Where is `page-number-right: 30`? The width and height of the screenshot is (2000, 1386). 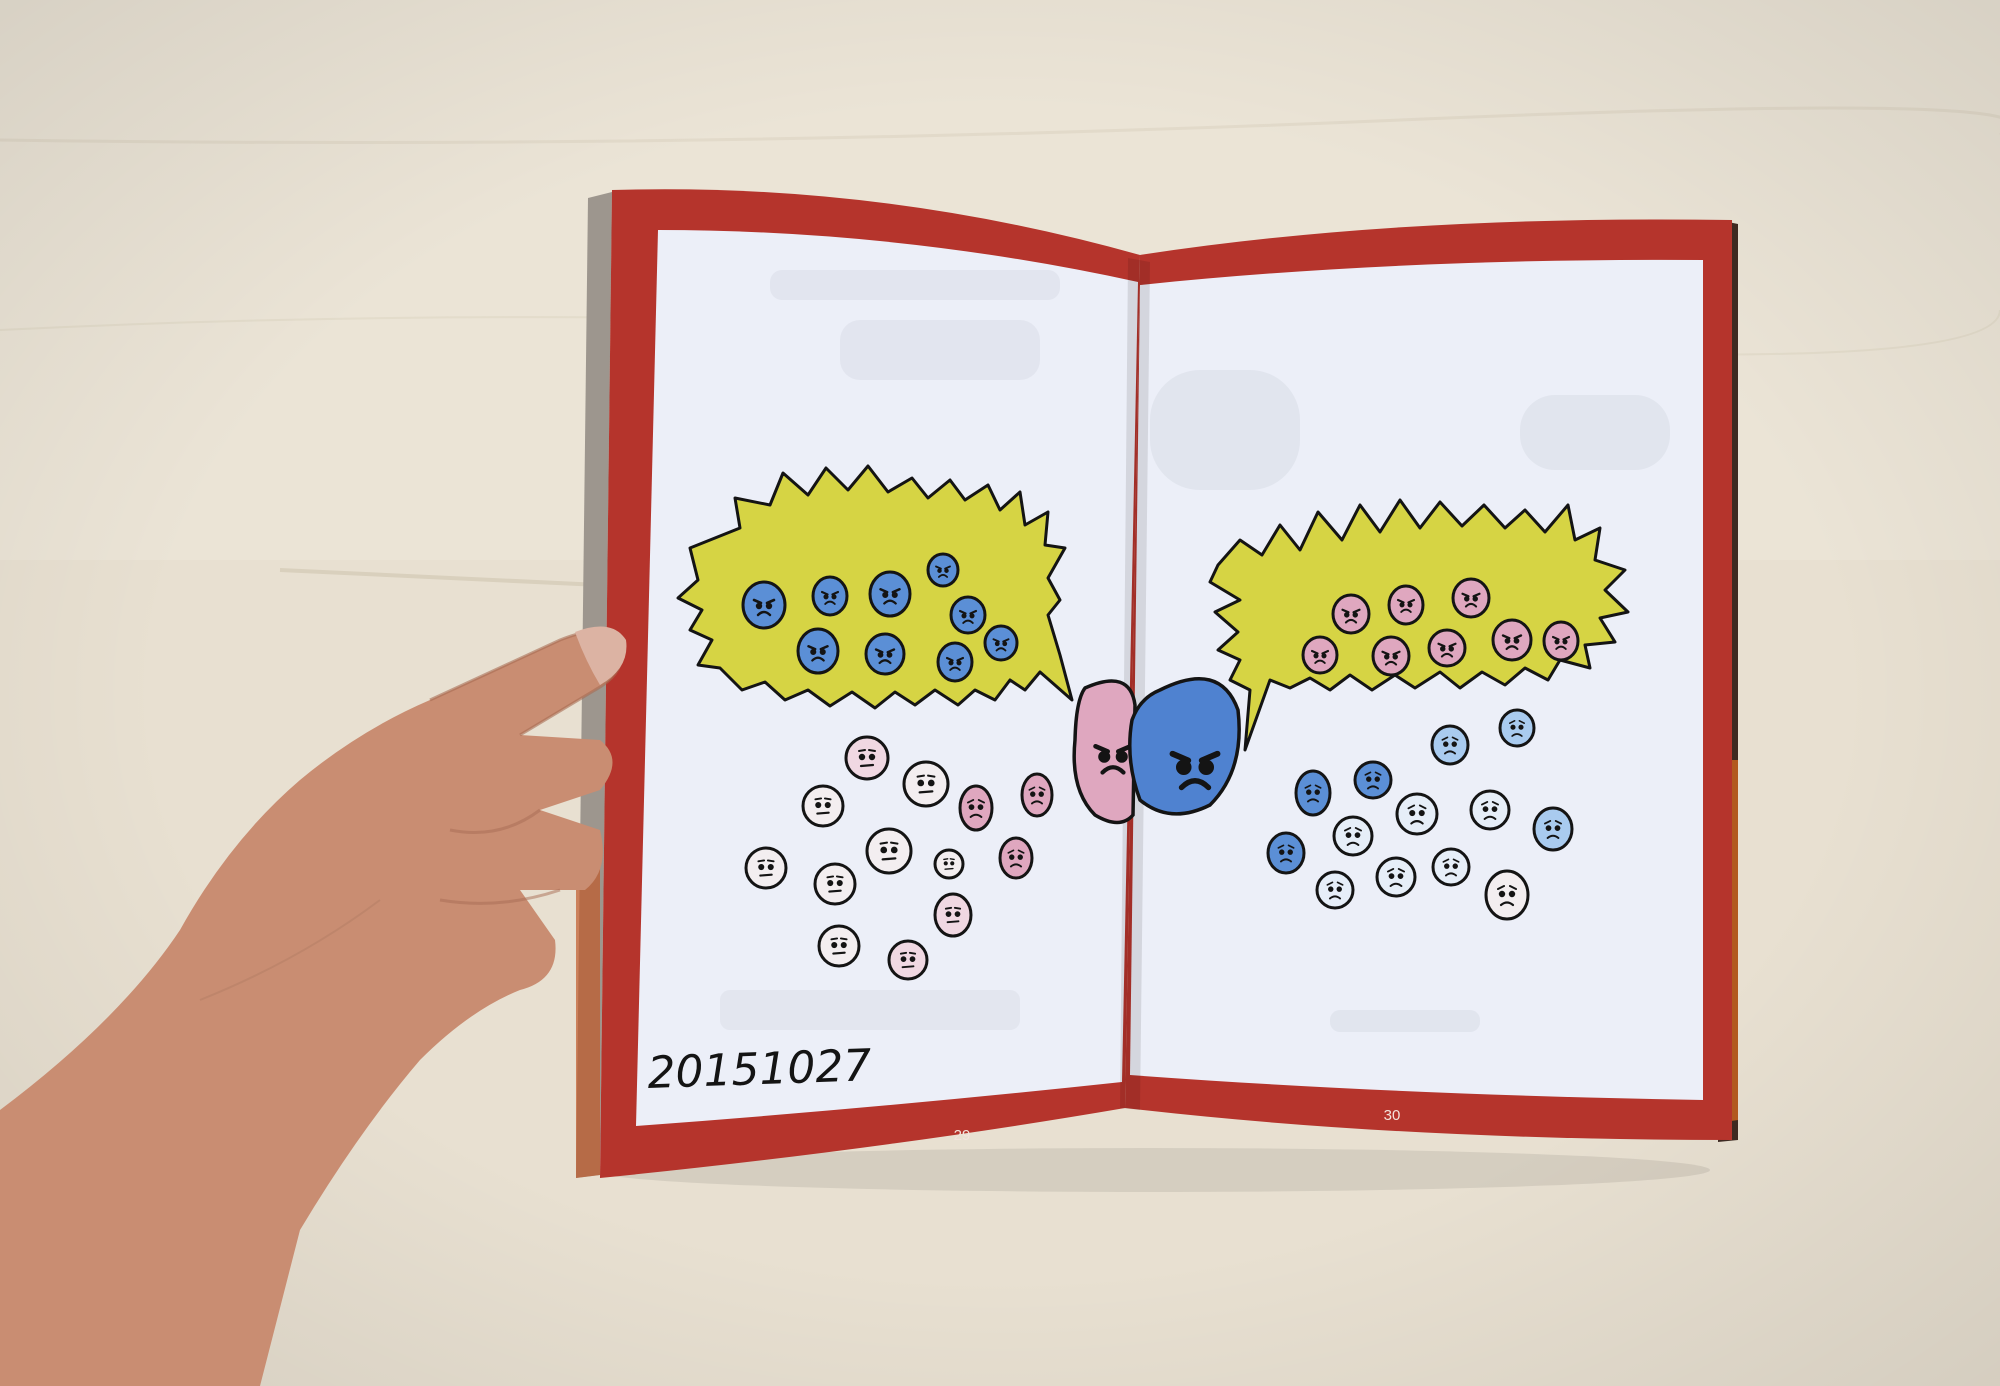
page-number-right: 30 is located at coordinates (1392, 1115).